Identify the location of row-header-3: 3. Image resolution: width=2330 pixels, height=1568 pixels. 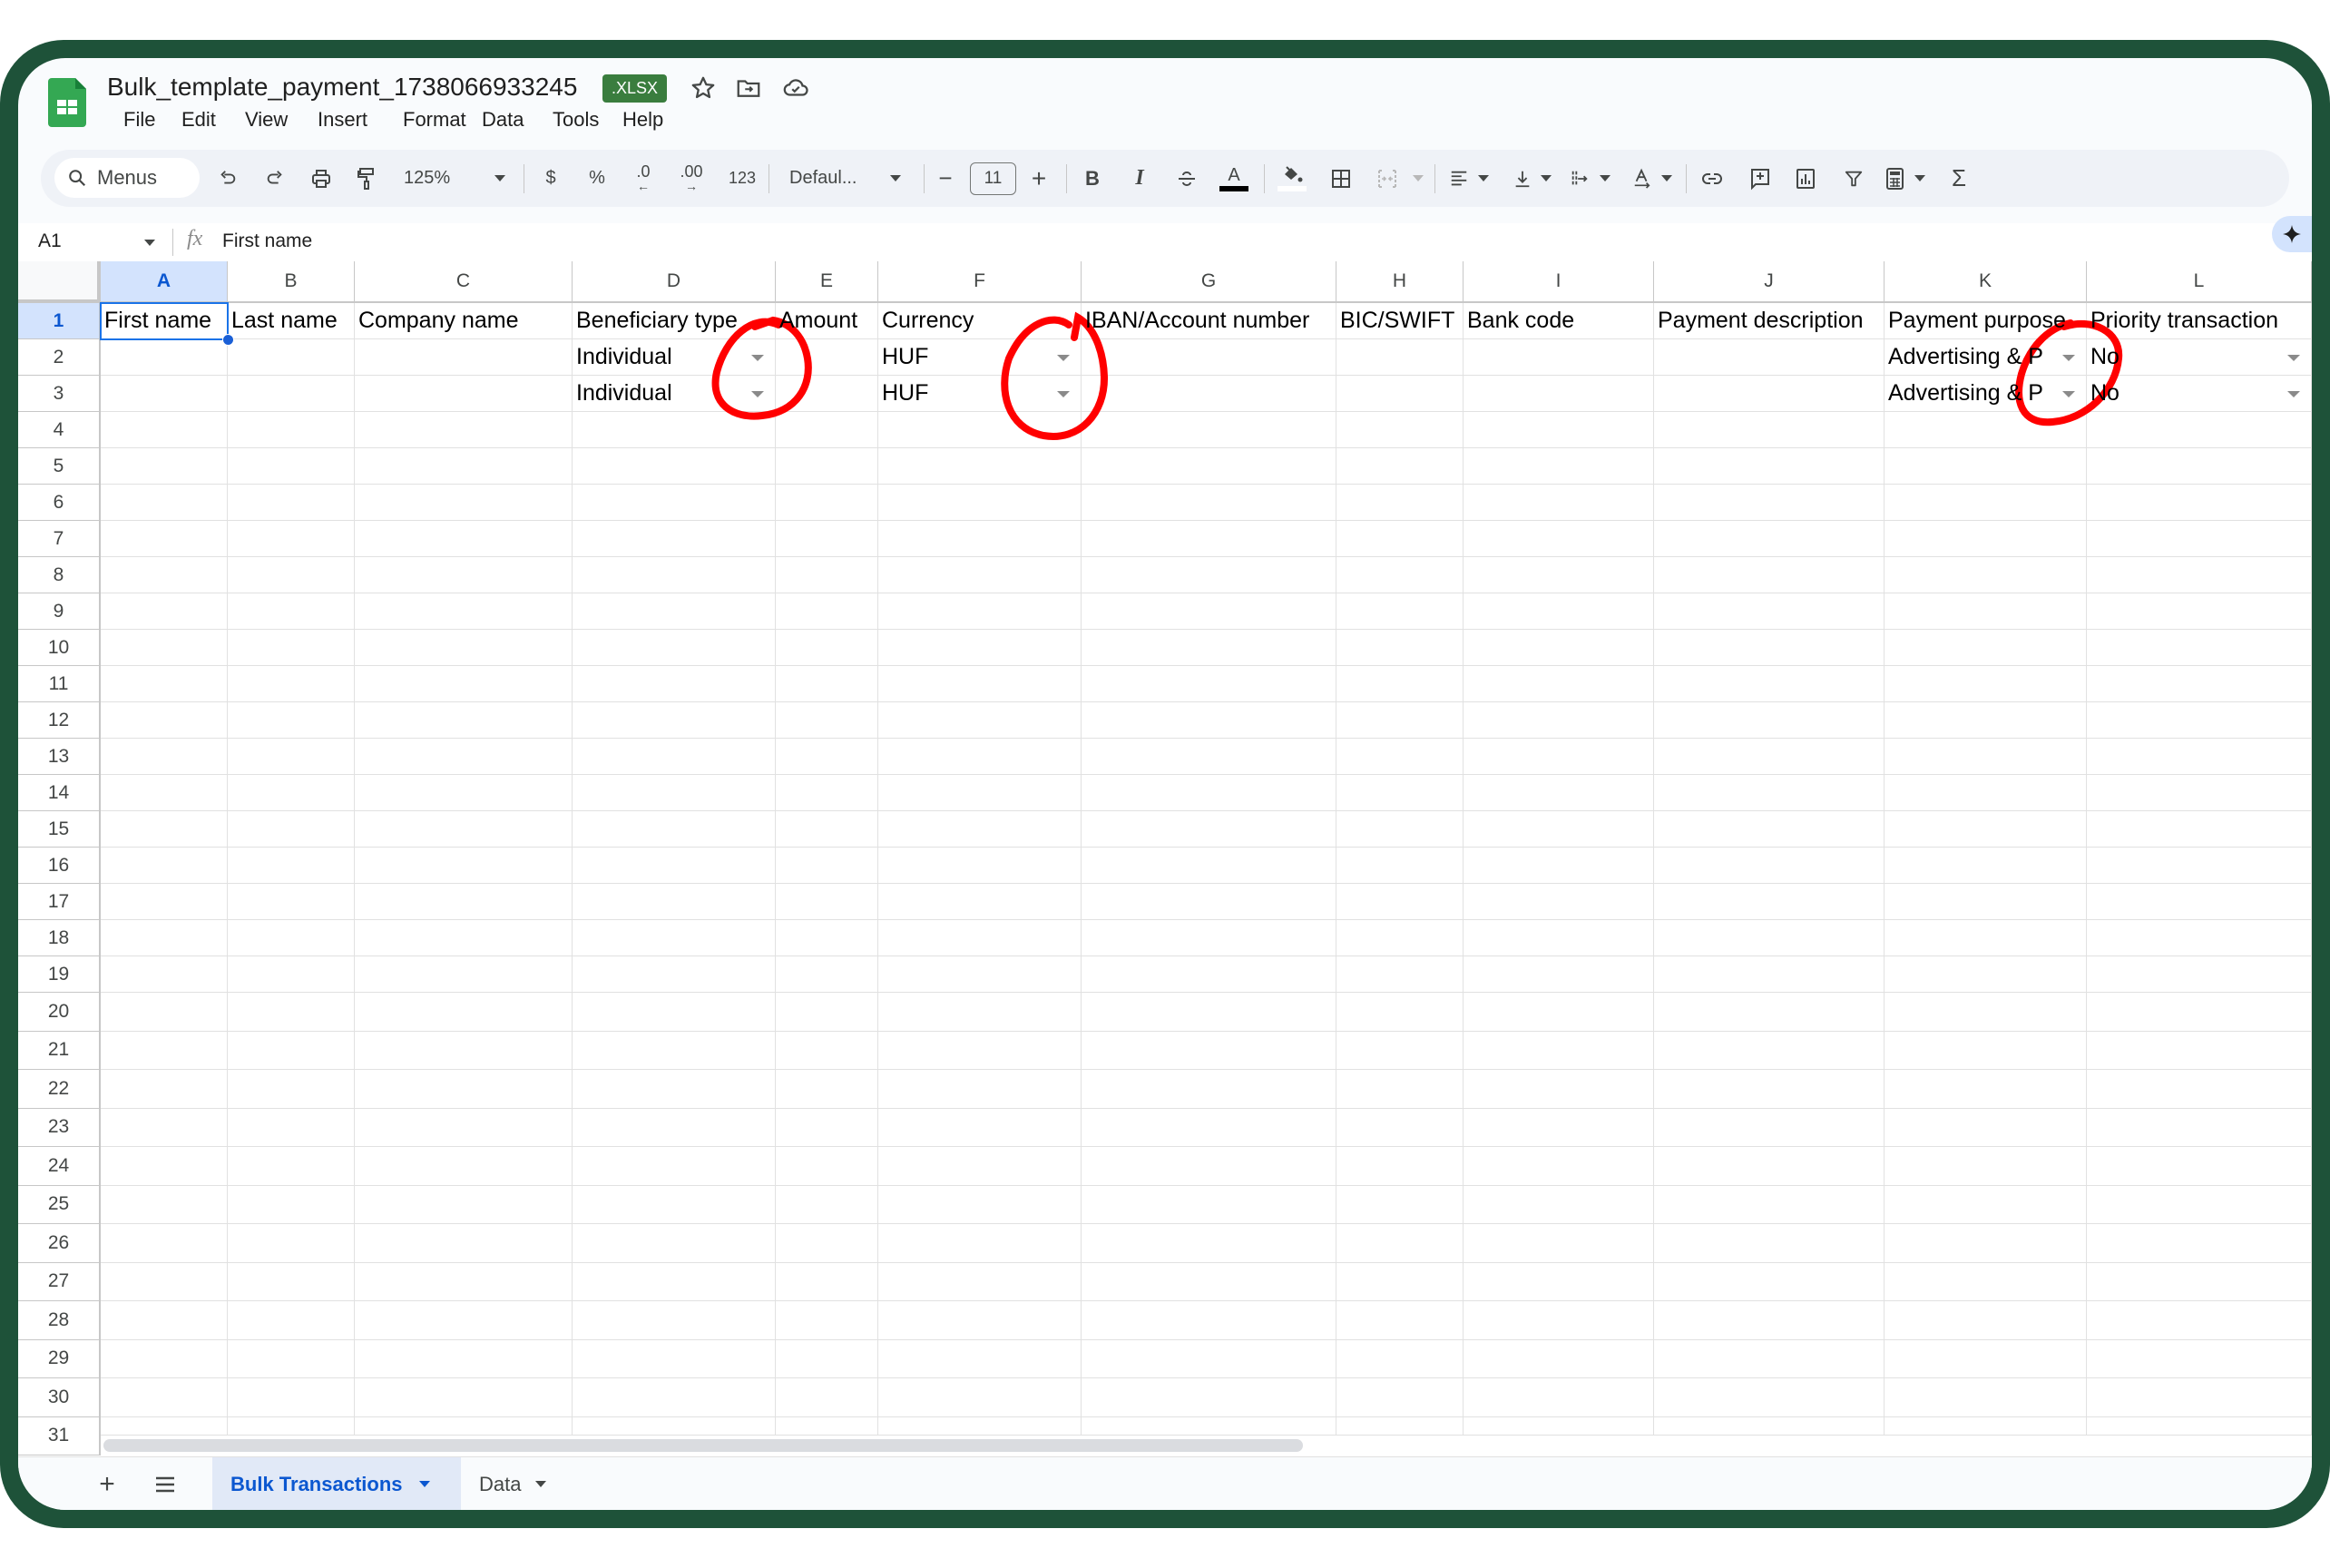
(59, 394).